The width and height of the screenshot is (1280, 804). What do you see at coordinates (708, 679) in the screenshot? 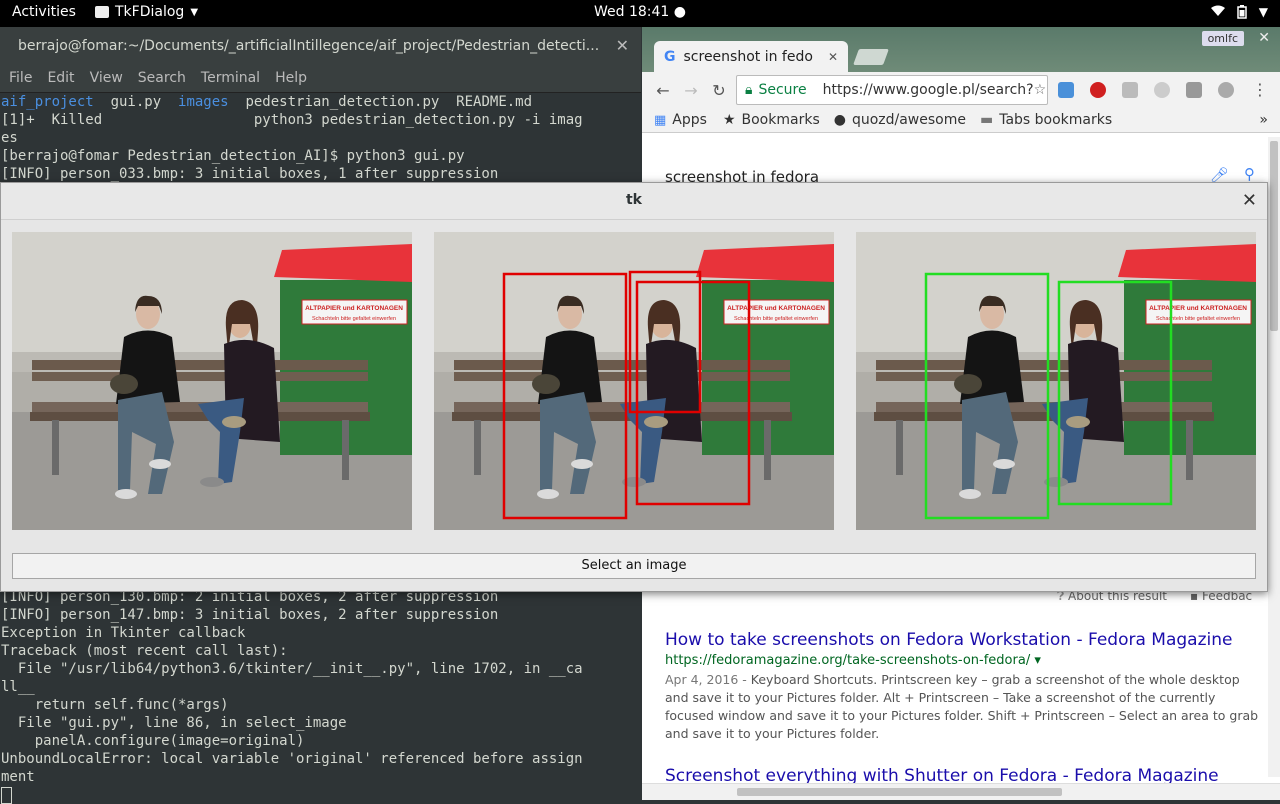
I see `result-date: Apr 4, 2016 -` at bounding box center [708, 679].